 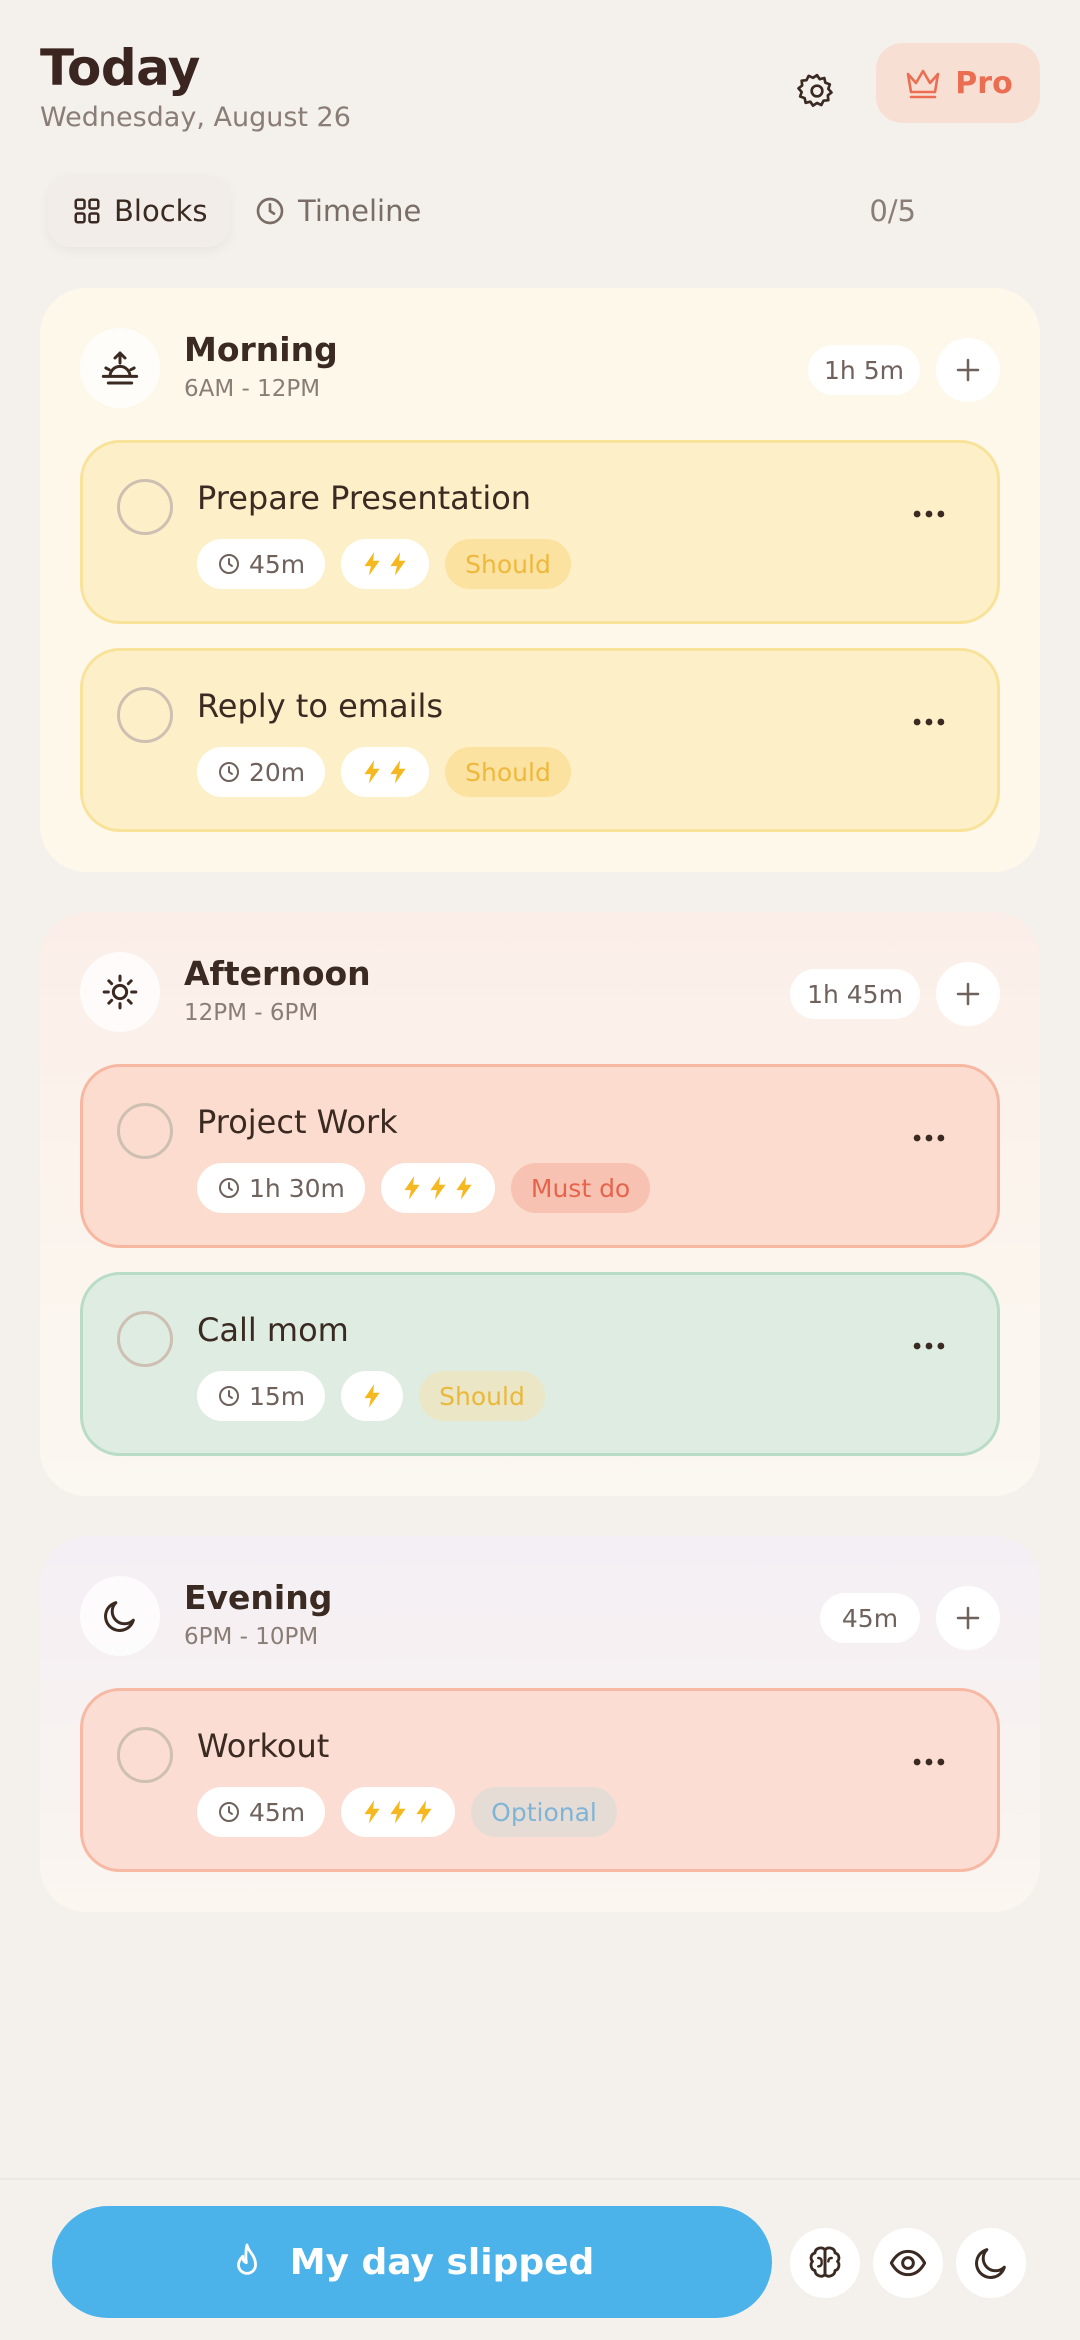 I want to click on tab-timeline: Timeline, so click(x=337, y=211).